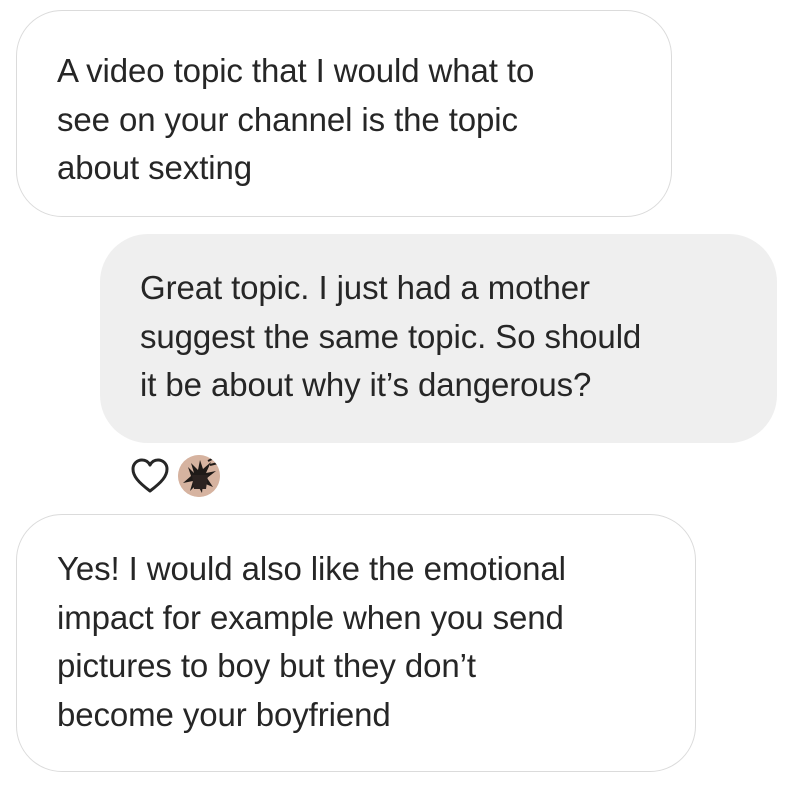 This screenshot has width=795, height=800. Describe the element at coordinates (224, 714) in the screenshot. I see `message-text-line: become your boyfriend` at that location.